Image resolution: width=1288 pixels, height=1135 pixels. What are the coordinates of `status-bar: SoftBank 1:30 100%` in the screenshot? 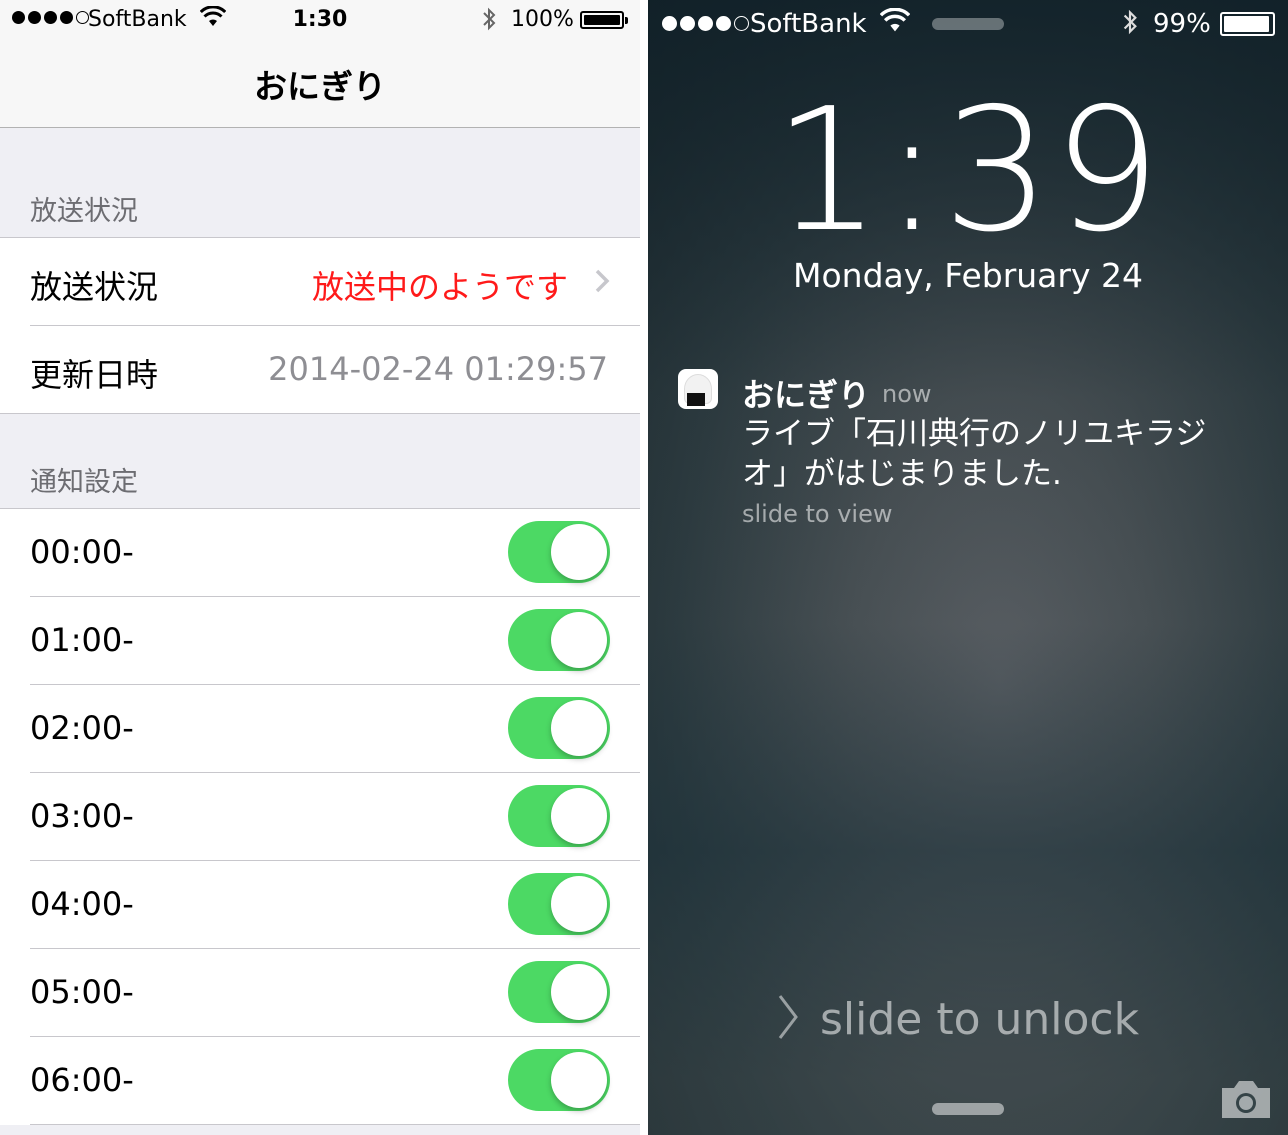 It's located at (320, 20).